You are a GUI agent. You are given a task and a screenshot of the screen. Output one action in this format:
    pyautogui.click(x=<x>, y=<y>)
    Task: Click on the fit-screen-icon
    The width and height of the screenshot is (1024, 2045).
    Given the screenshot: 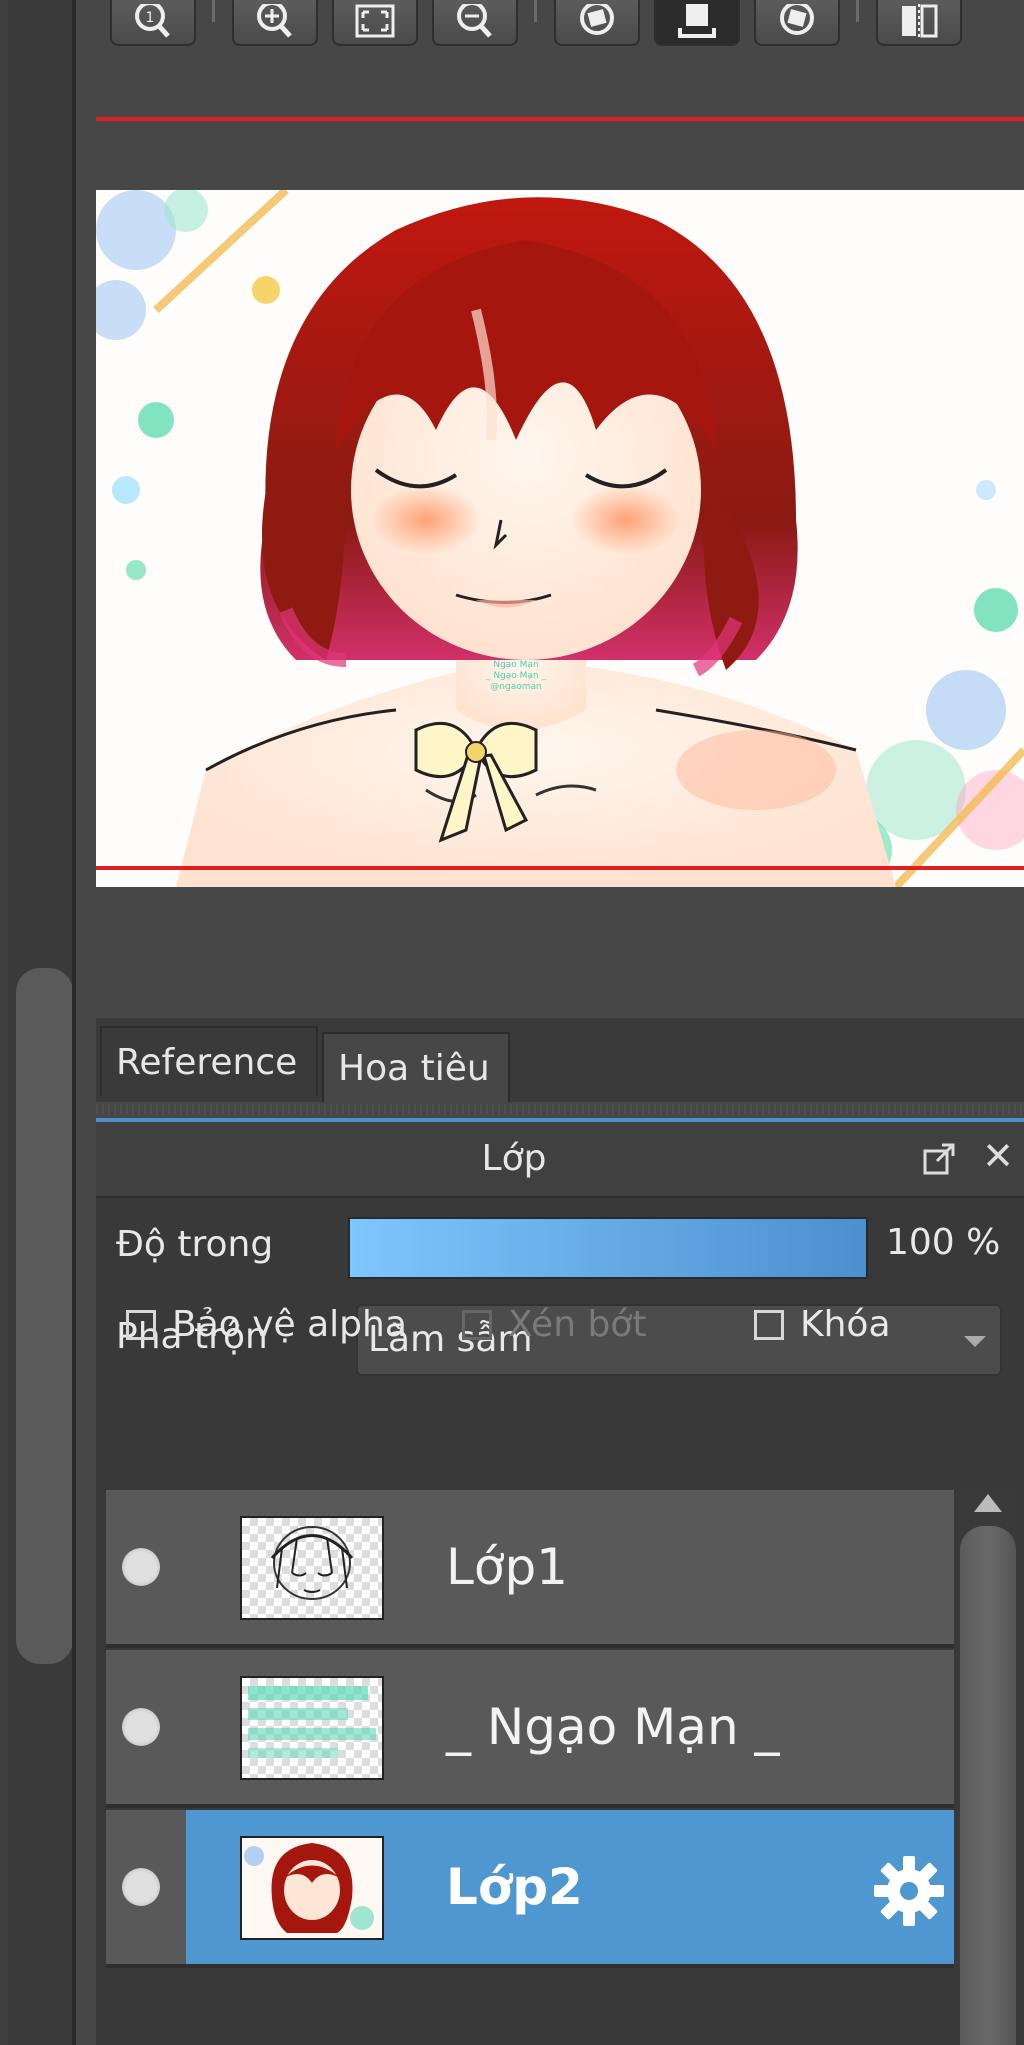 What is the action you would take?
    pyautogui.click(x=375, y=21)
    